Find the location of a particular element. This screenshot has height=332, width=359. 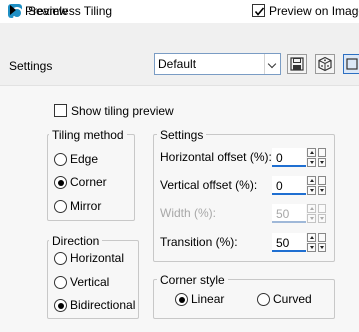

direction-bidirectional-label: Bidirectional is located at coordinates (102, 305).